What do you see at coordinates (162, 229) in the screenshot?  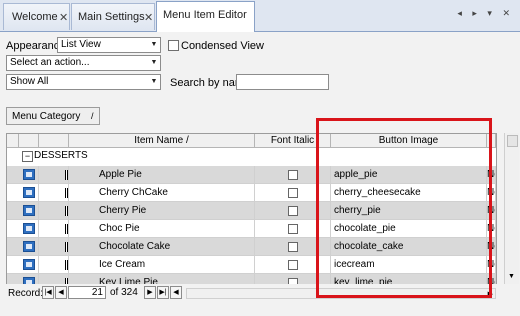 I see `item-name-cell: Choc Pie` at bounding box center [162, 229].